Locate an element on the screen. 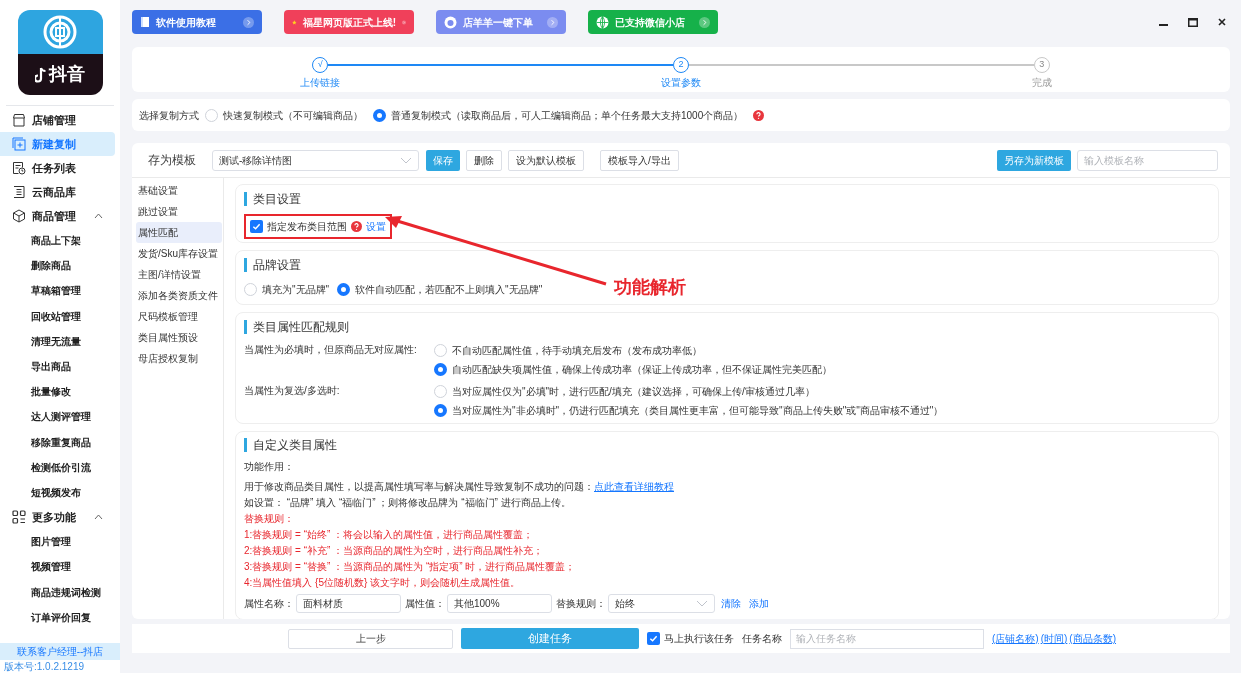  sidebar-item: 新建复制 is located at coordinates (57, 144).